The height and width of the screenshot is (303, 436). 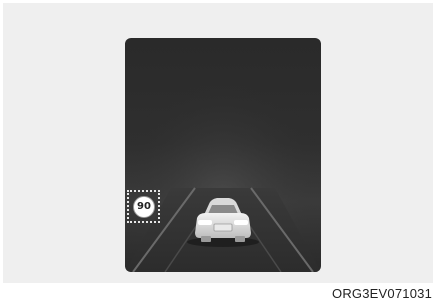 I want to click on speed-limit-value: 90, so click(x=144, y=206).